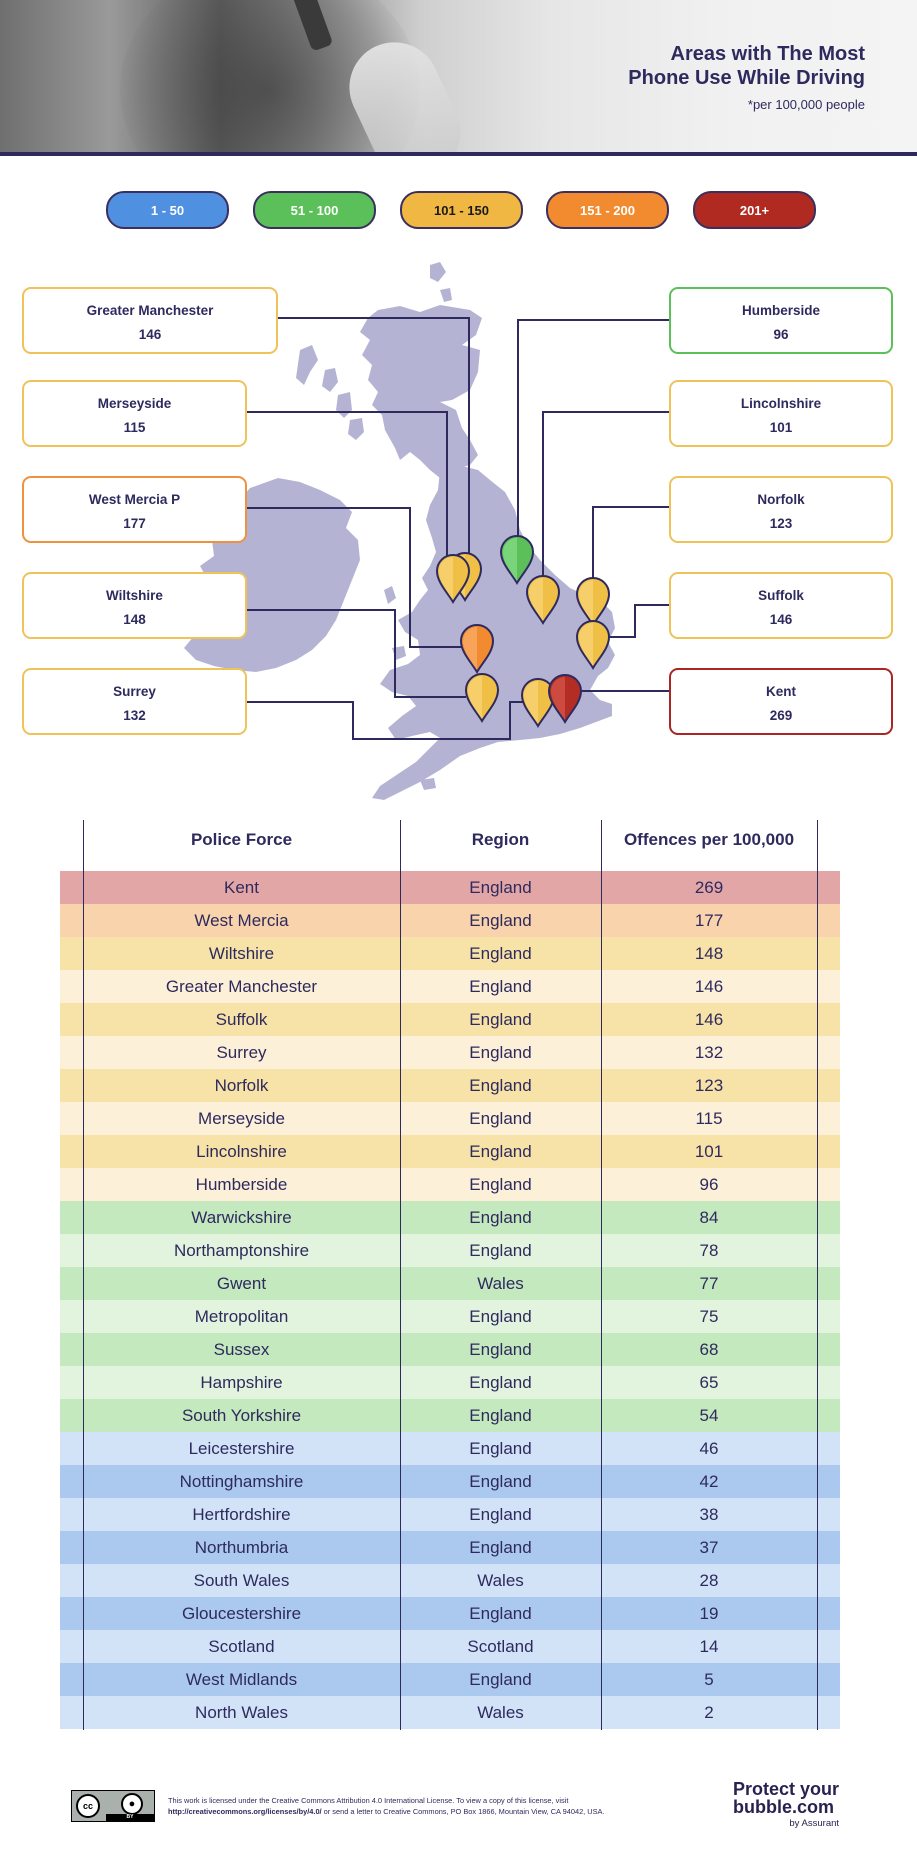 This screenshot has width=917, height=1869. Describe the element at coordinates (241, 1679) in the screenshot. I see `cell-police-force: West Midlands` at that location.